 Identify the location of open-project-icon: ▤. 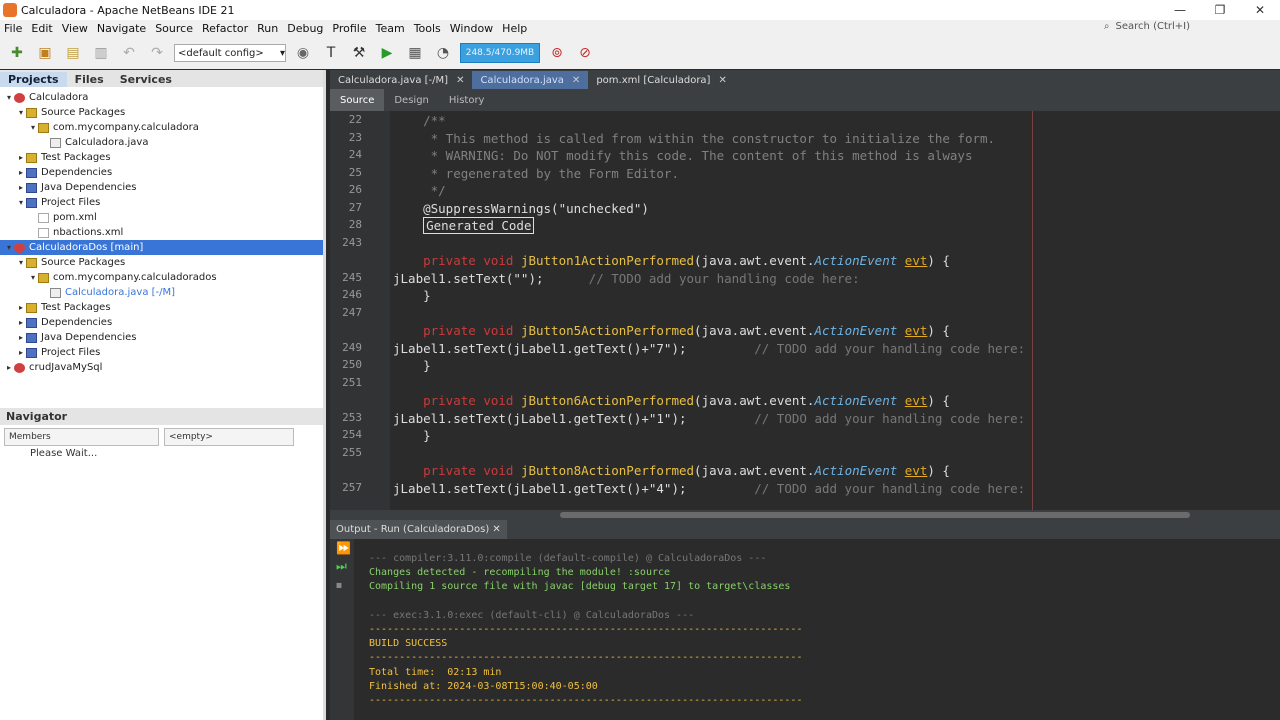
(73, 53).